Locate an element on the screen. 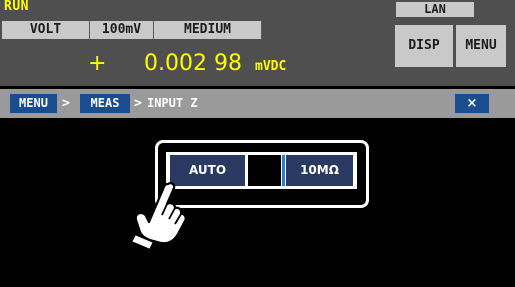  breadcrumb: MENU > MEAS > INPUT Z × is located at coordinates (257, 103).